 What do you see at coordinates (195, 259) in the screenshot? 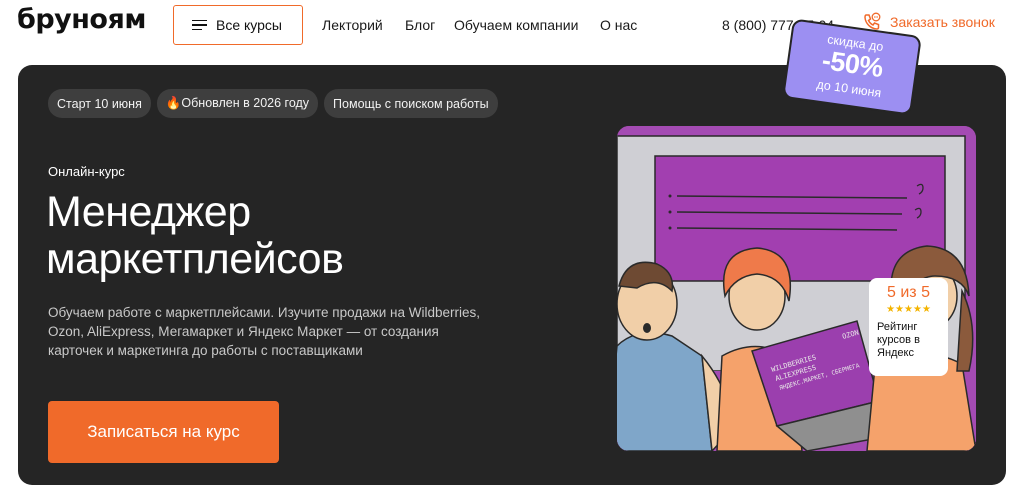
I see `course-title-line-2: маркетплейсов` at bounding box center [195, 259].